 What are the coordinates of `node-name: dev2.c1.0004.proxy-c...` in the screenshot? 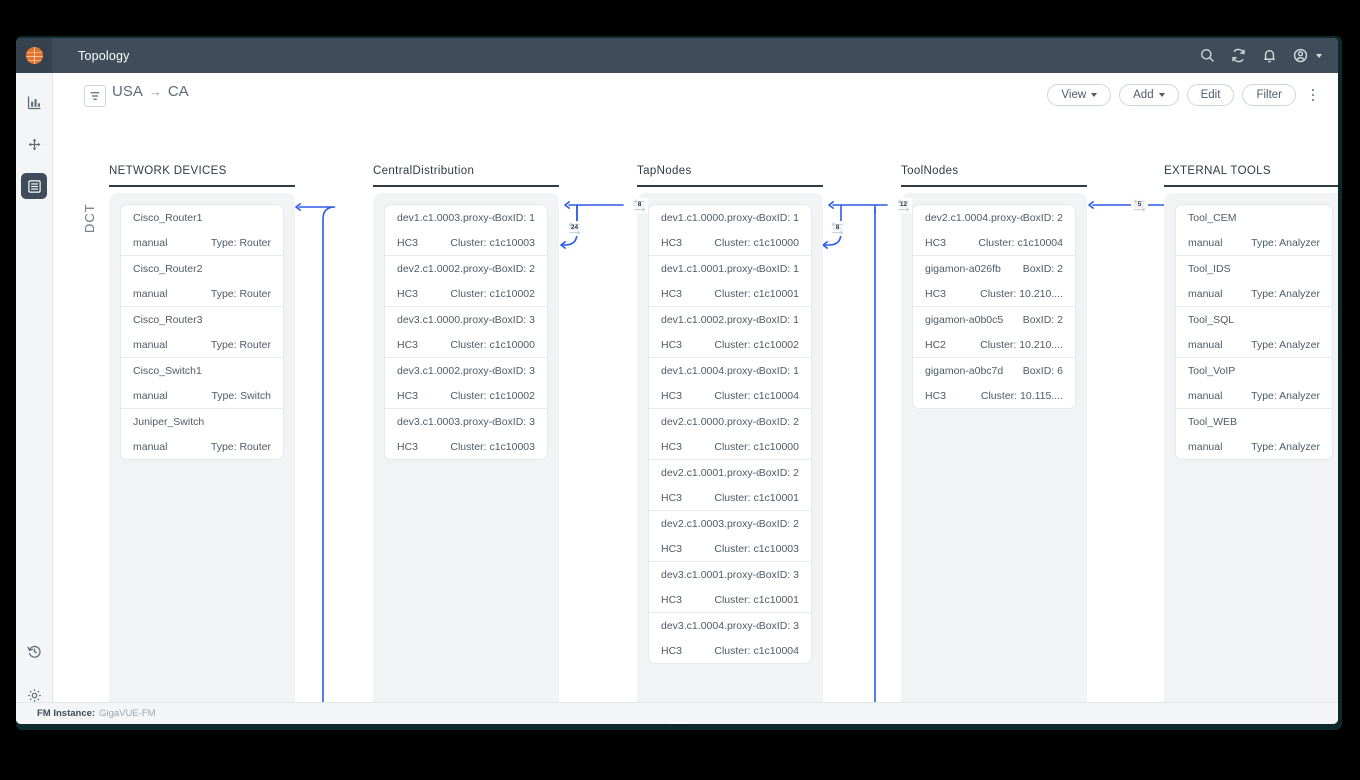 It's located at (974, 217).